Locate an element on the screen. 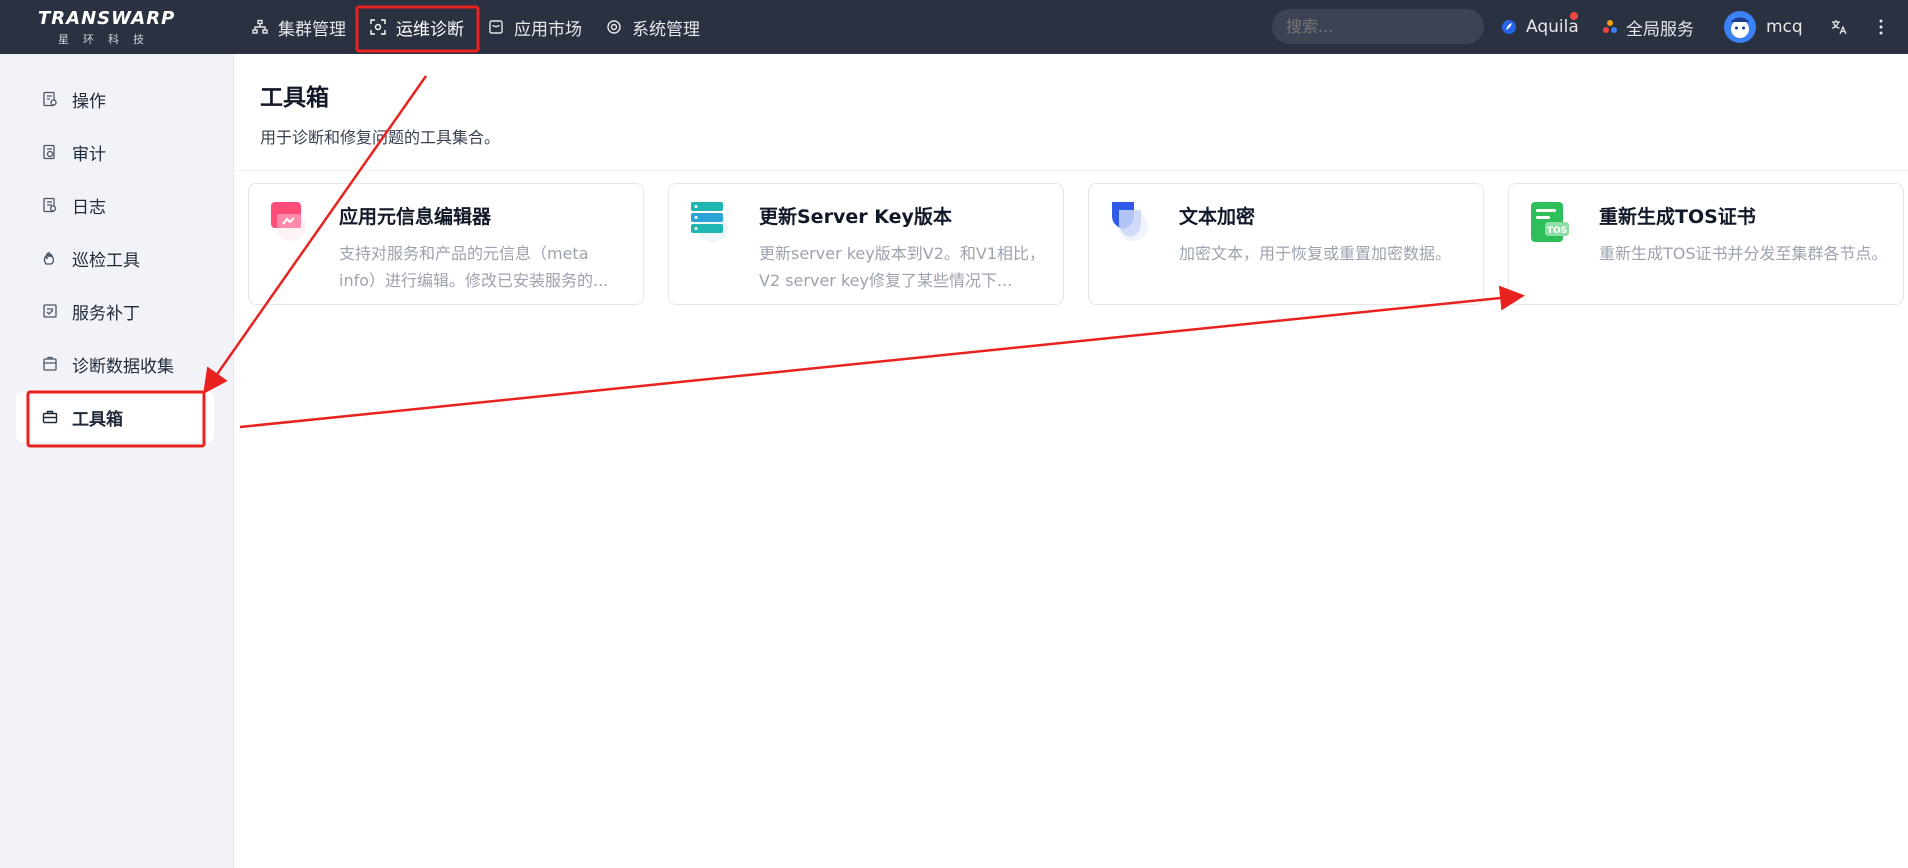 The image size is (1908, 868). encrypt-icon is located at coordinates (1130, 221).